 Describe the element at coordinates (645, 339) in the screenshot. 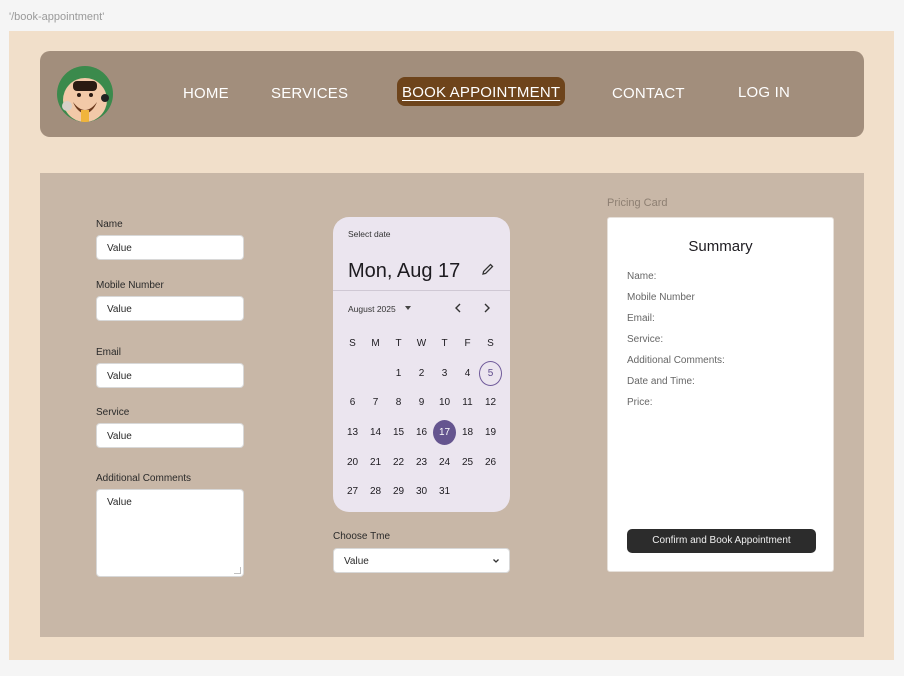

I see `summary-service: Service:` at that location.